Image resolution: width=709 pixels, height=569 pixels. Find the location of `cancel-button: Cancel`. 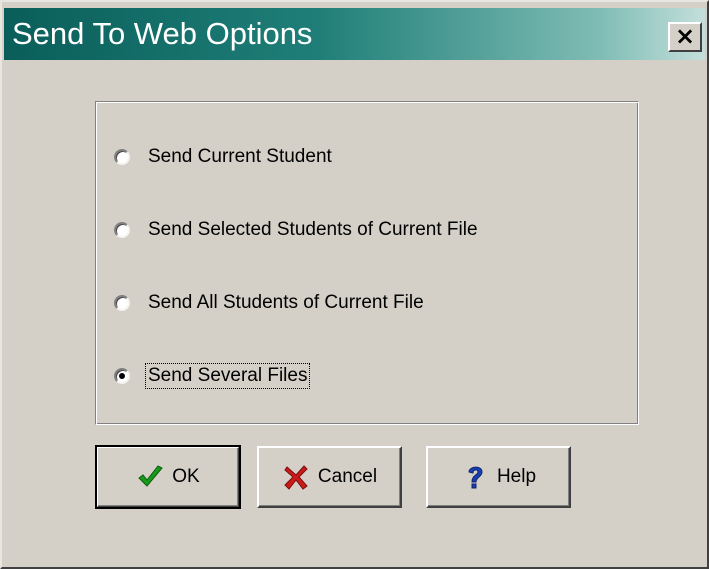

cancel-button: Cancel is located at coordinates (329, 477).